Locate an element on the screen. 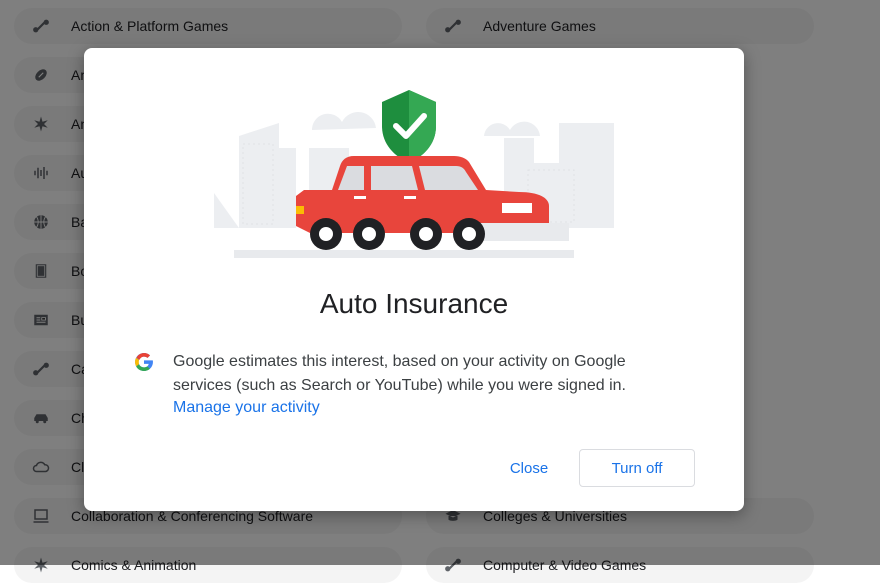  turn-off-button: Turn off is located at coordinates (637, 468).